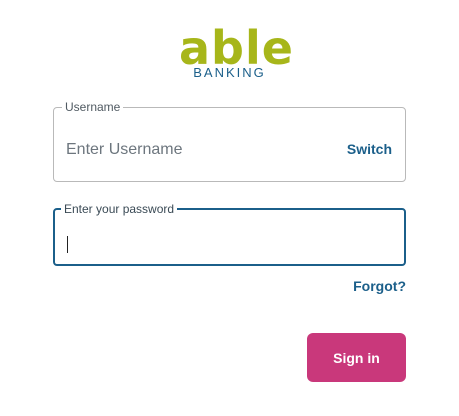 This screenshot has height=416, width=459. I want to click on password-field: Enter your password, so click(229, 234).